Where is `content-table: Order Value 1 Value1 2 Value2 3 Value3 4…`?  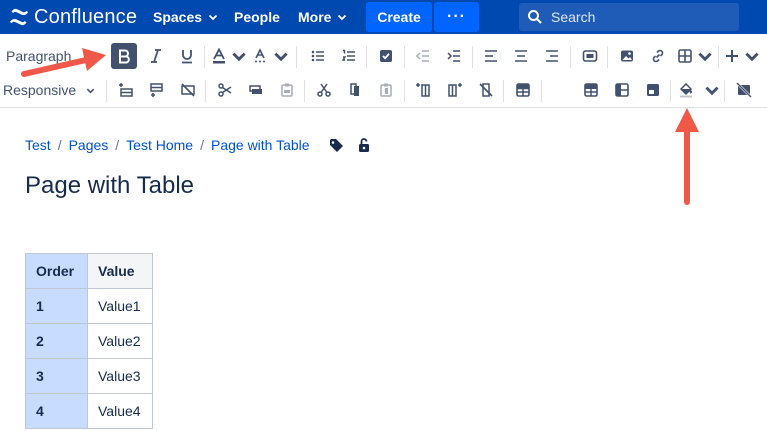 content-table: Order Value 1 Value1 2 Value2 3 Value3 4… is located at coordinates (89, 341).